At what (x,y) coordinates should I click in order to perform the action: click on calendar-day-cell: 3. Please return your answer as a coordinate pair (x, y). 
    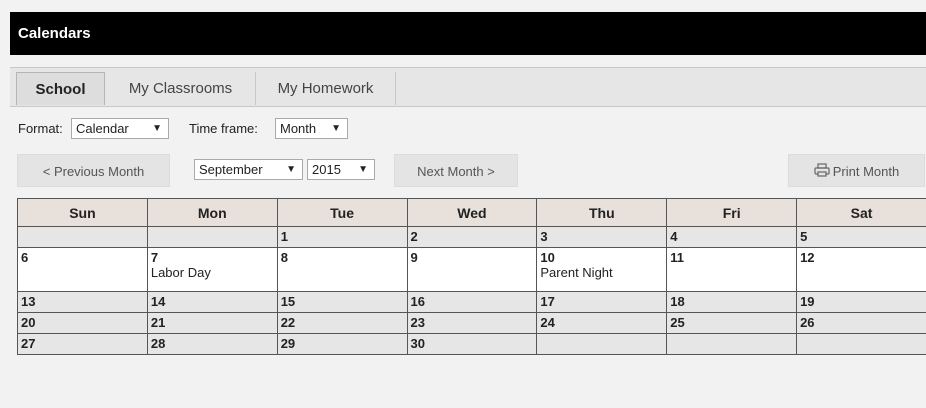
    Looking at the image, I should click on (602, 237).